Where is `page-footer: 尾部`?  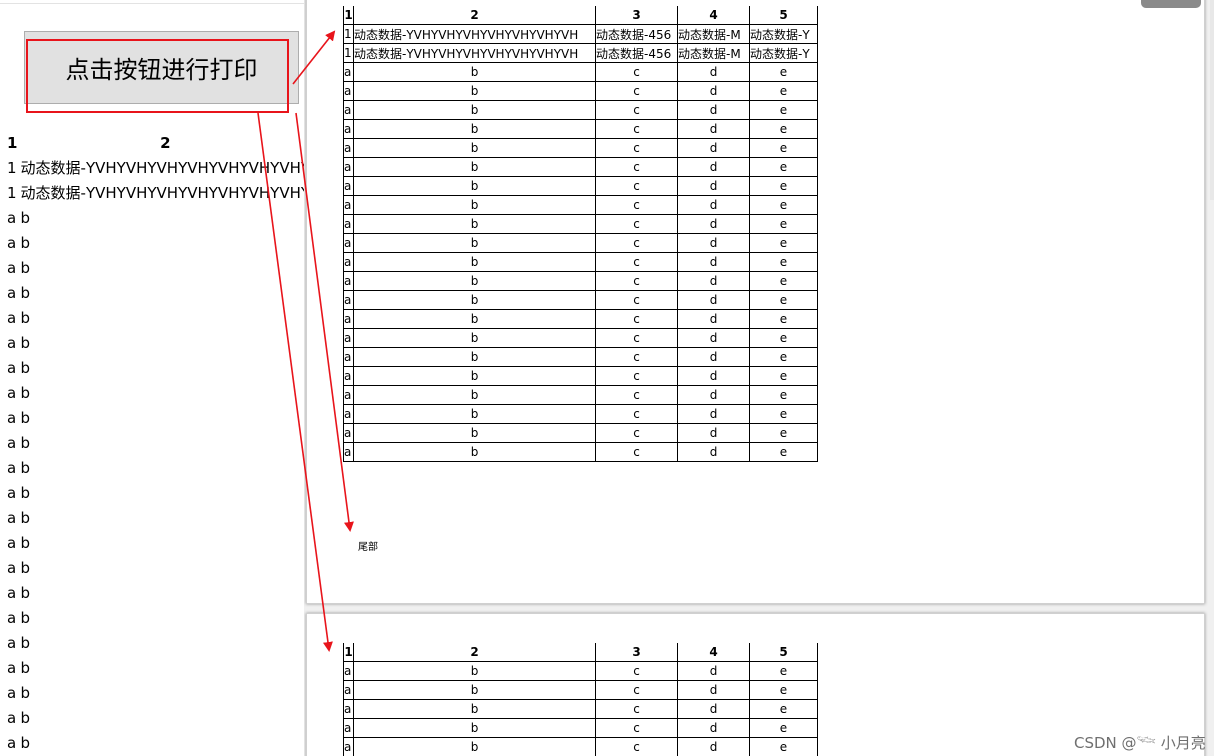
page-footer: 尾部 is located at coordinates (368, 547).